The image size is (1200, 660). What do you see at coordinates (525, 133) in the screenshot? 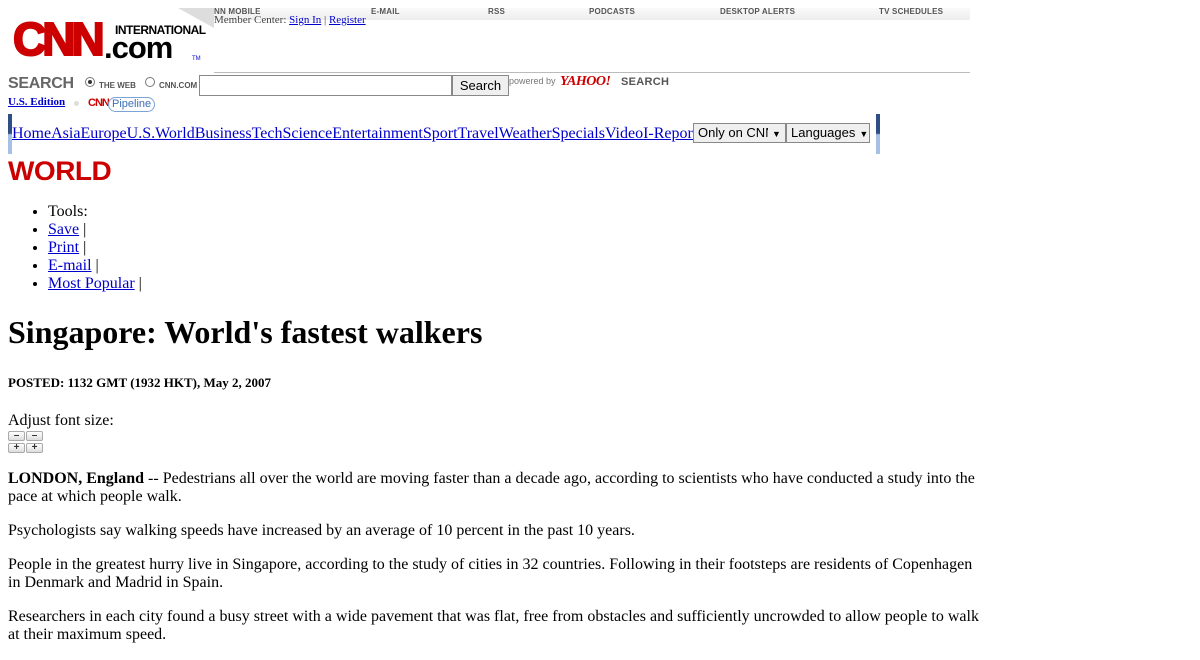
I see `nav-weather: Weather` at bounding box center [525, 133].